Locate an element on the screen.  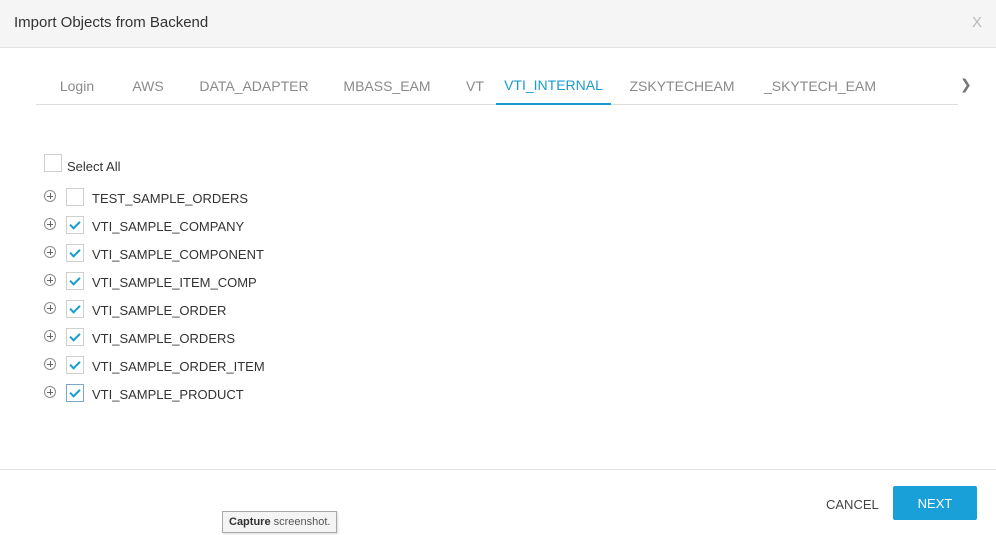
object-row: VTI_SAMPLE_ORDER_ITEM is located at coordinates (244, 365).